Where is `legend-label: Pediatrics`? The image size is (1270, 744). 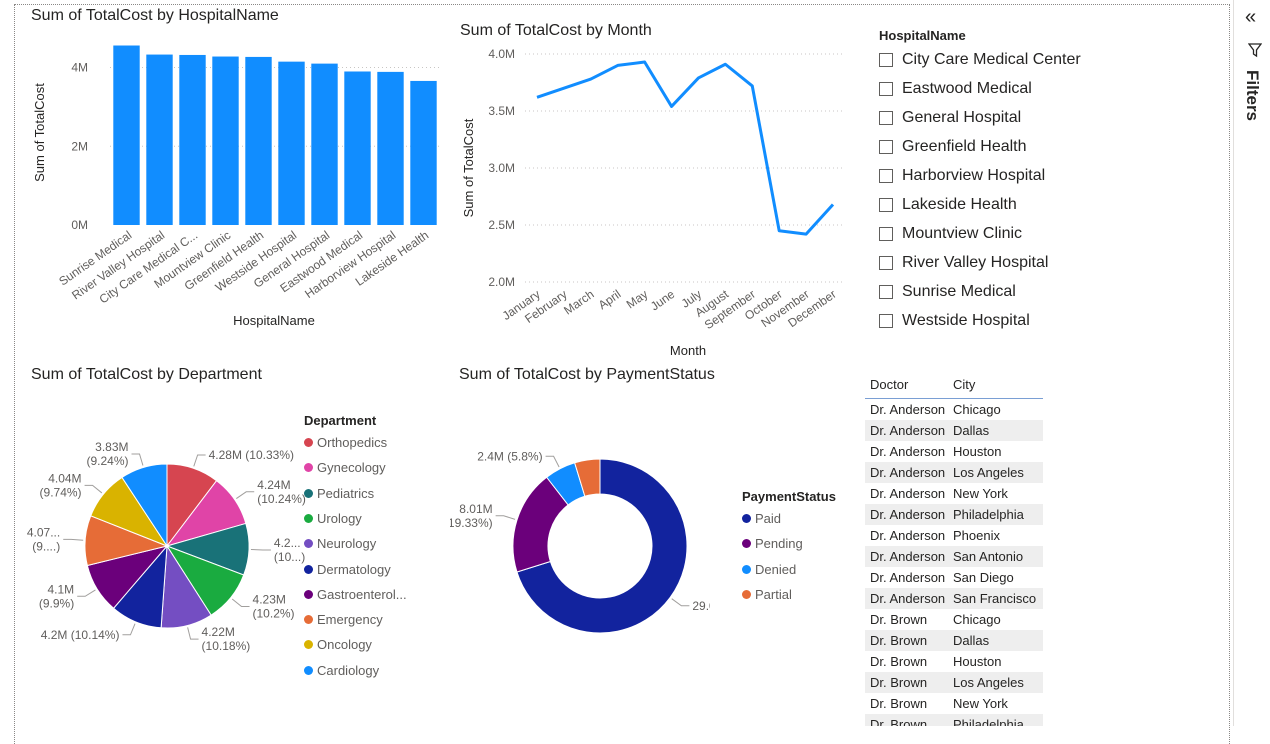 legend-label: Pediatrics is located at coordinates (345, 493).